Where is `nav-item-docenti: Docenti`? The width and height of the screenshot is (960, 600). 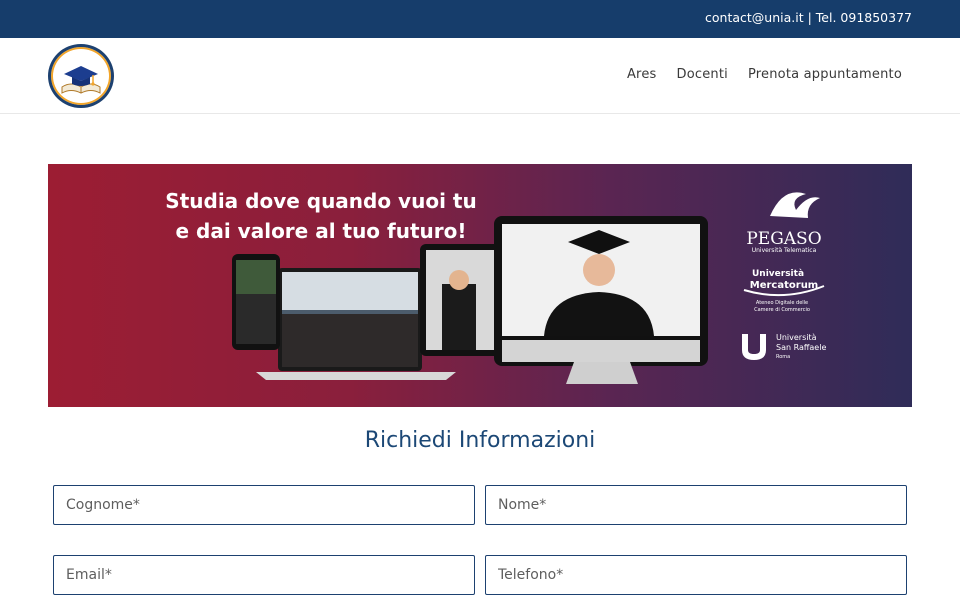 nav-item-docenti: Docenti is located at coordinates (702, 74).